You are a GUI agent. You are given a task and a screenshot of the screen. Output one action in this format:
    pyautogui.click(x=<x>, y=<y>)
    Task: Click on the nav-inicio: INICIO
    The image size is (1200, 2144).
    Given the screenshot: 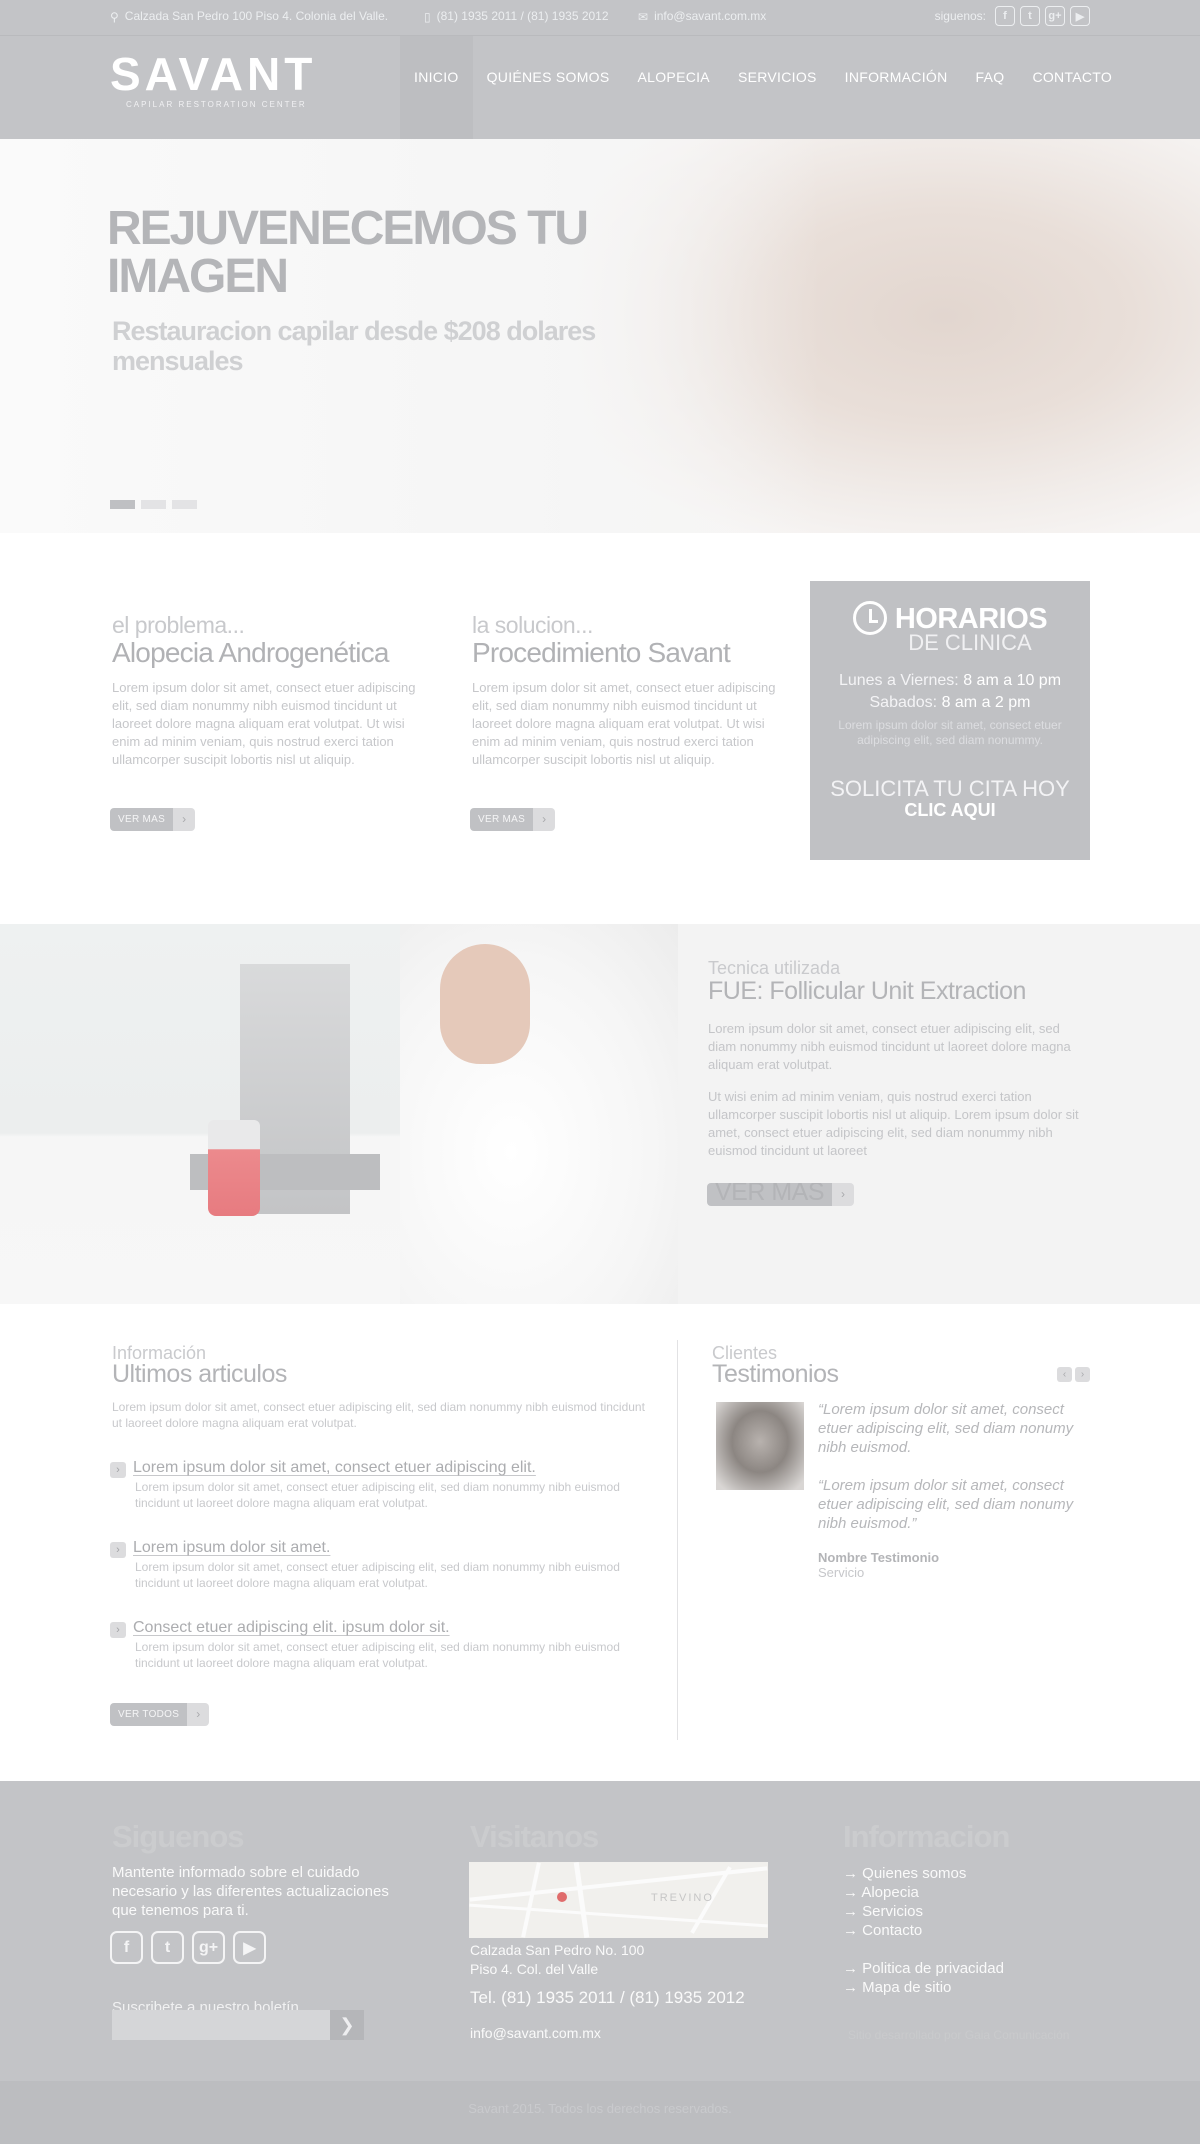 What is the action you would take?
    pyautogui.click(x=436, y=87)
    